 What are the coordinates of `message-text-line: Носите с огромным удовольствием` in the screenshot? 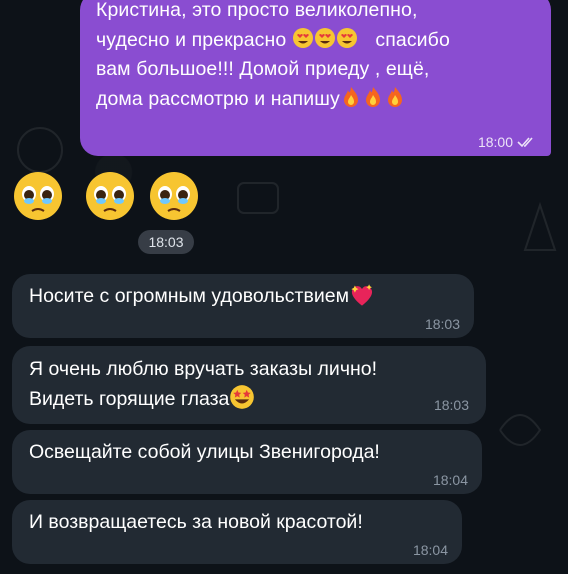 It's located at (189, 296).